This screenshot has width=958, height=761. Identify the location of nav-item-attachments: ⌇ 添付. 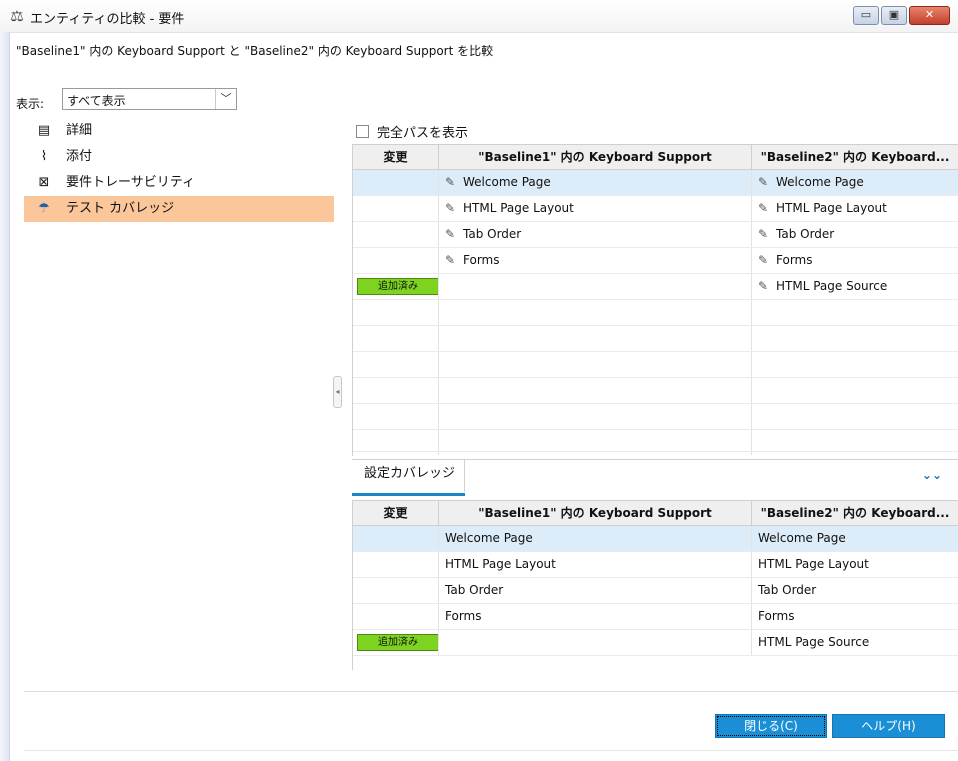
(179, 157).